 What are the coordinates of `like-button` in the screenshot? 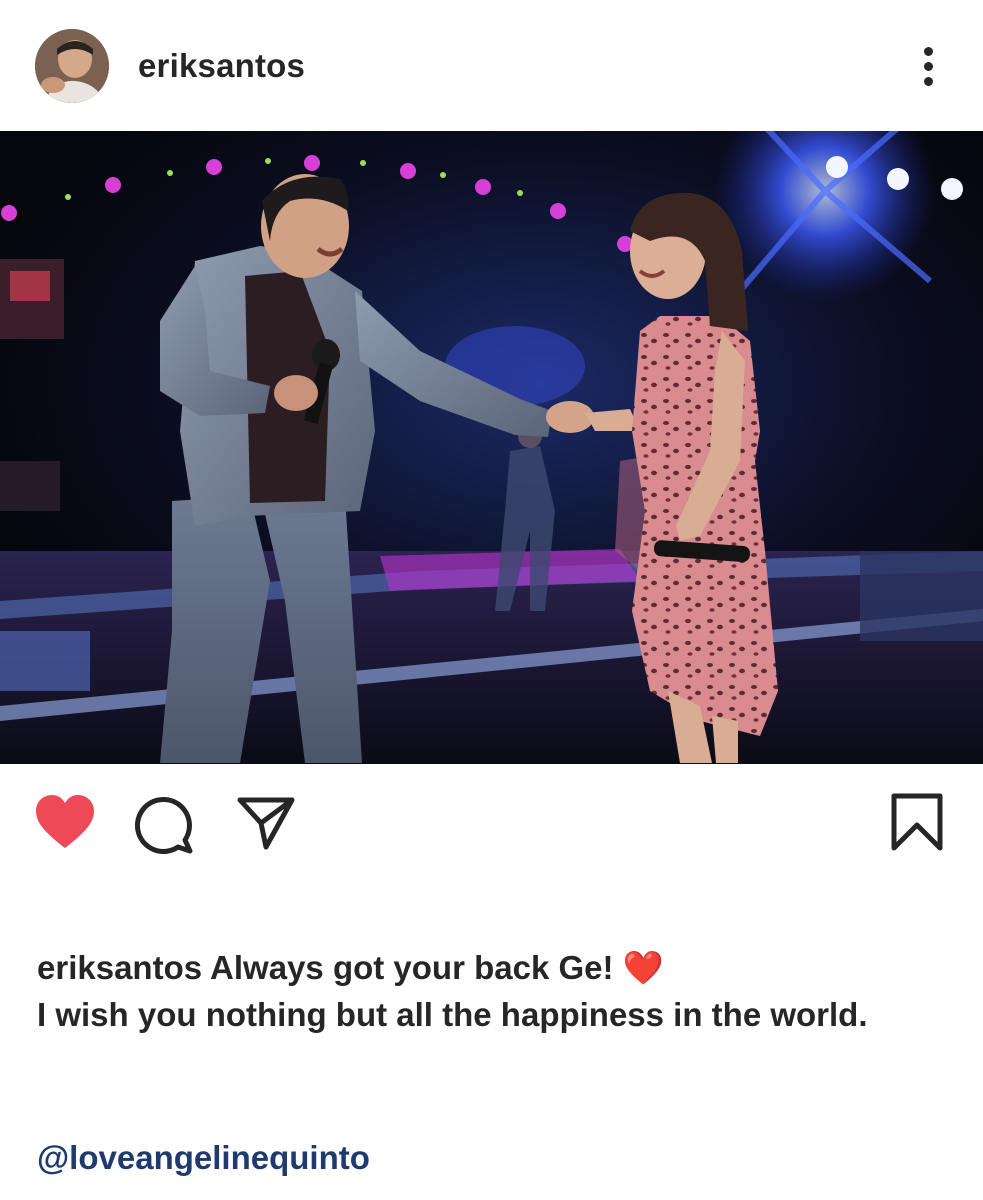 It's located at (65, 822).